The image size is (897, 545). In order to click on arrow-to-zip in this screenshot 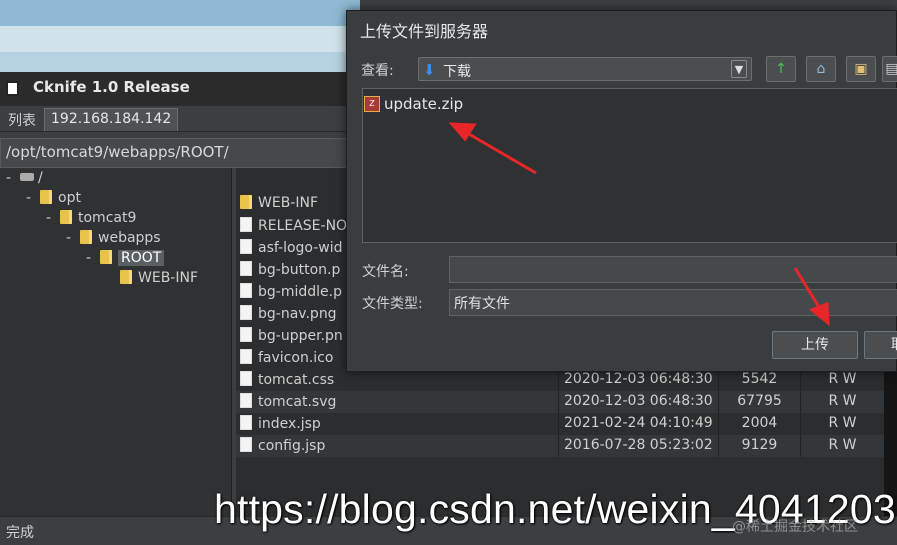, I will do `click(492, 148)`.